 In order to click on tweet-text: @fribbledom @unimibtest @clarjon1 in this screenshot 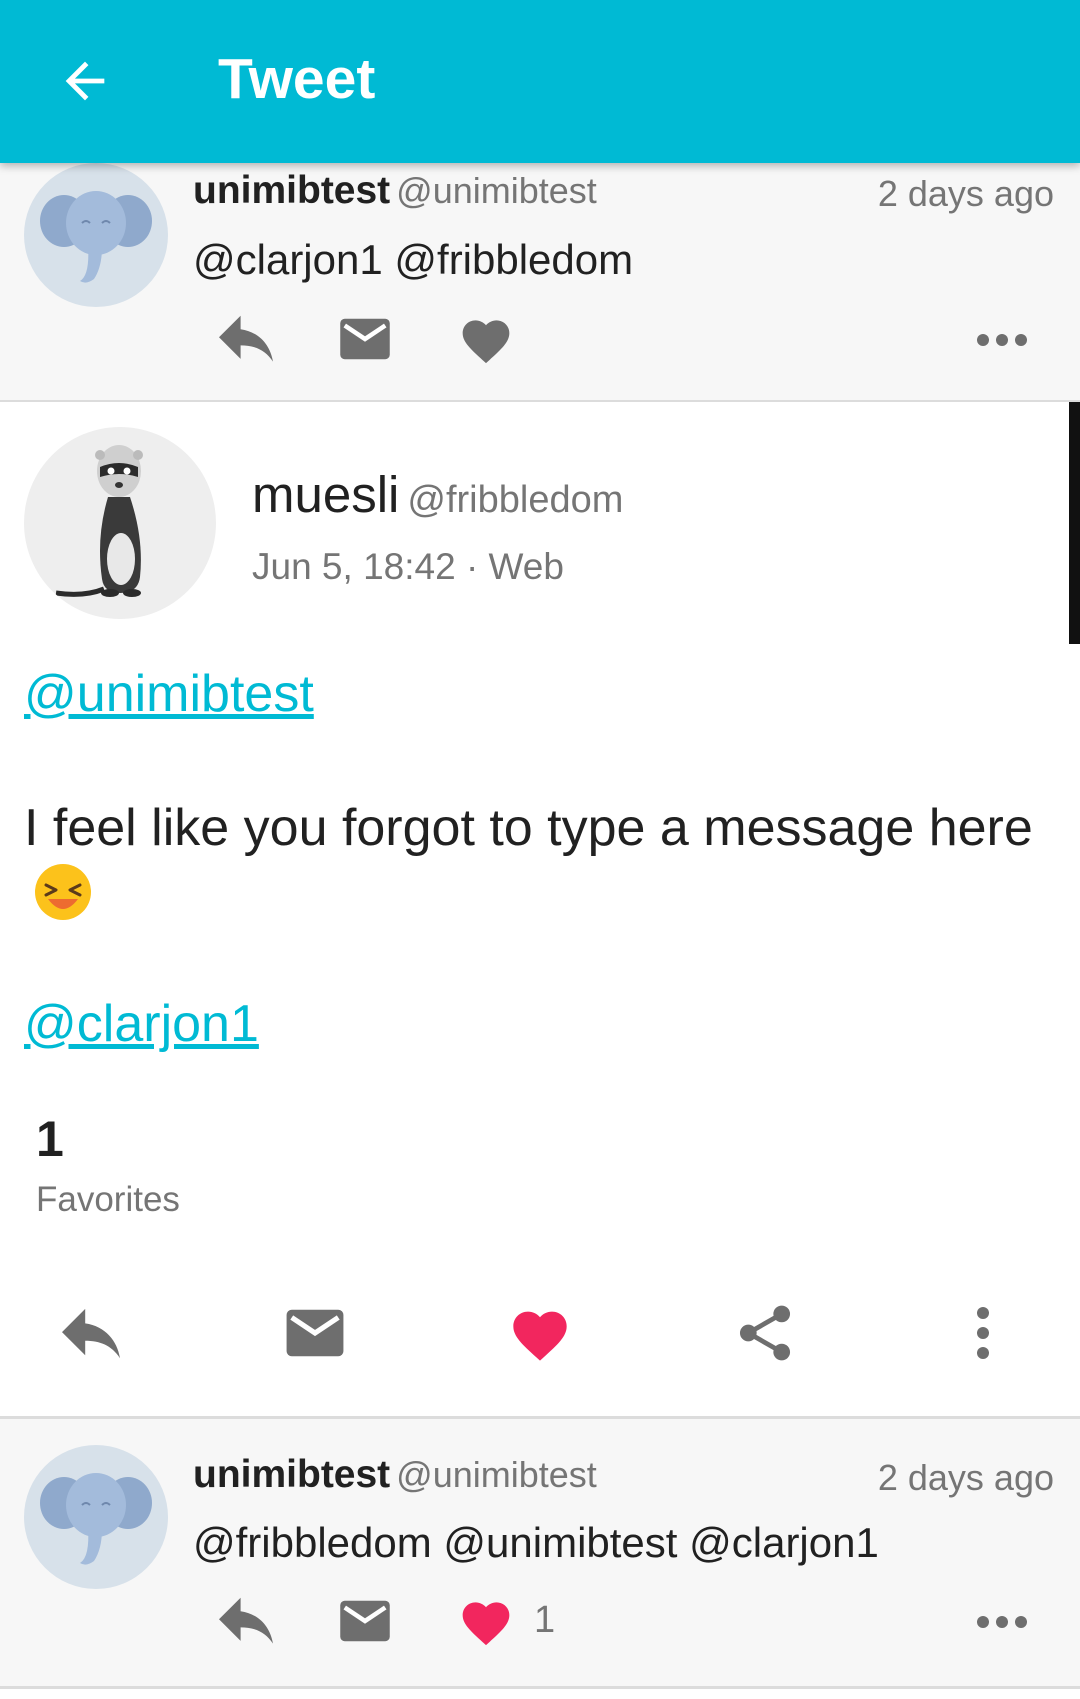, I will do `click(536, 1543)`.